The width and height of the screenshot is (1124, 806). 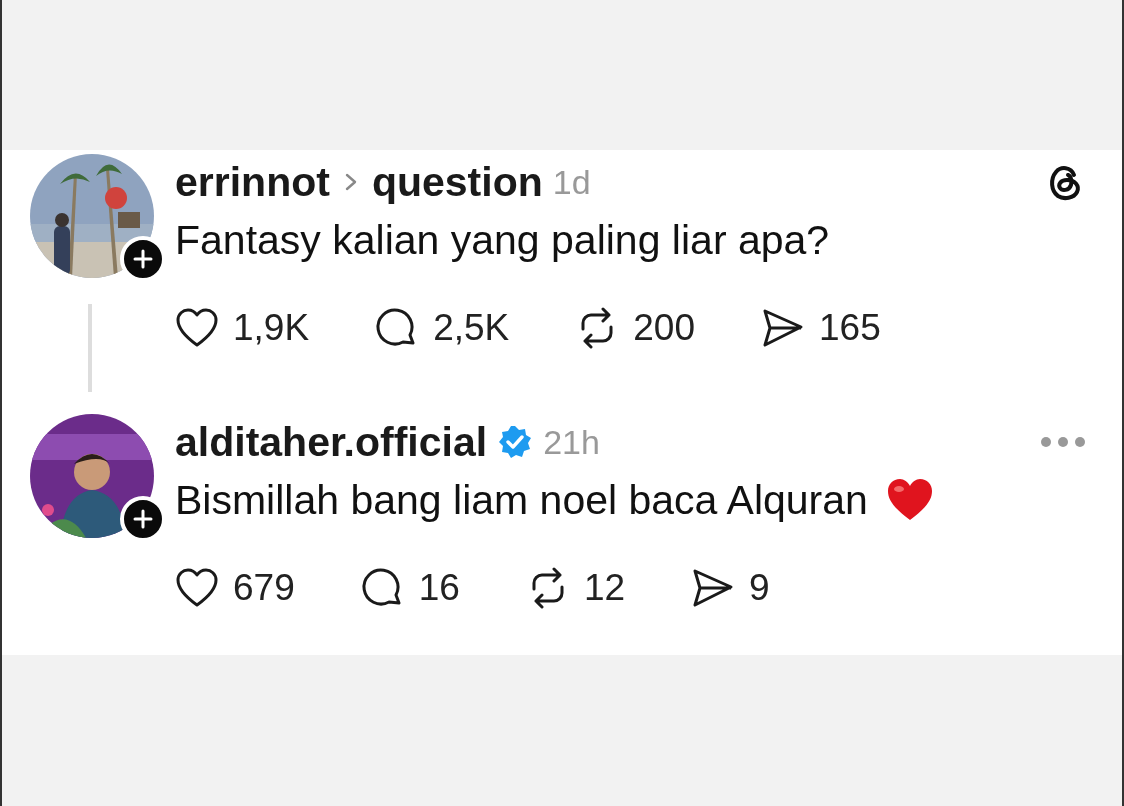 I want to click on repost-button: 12, so click(x=575, y=588).